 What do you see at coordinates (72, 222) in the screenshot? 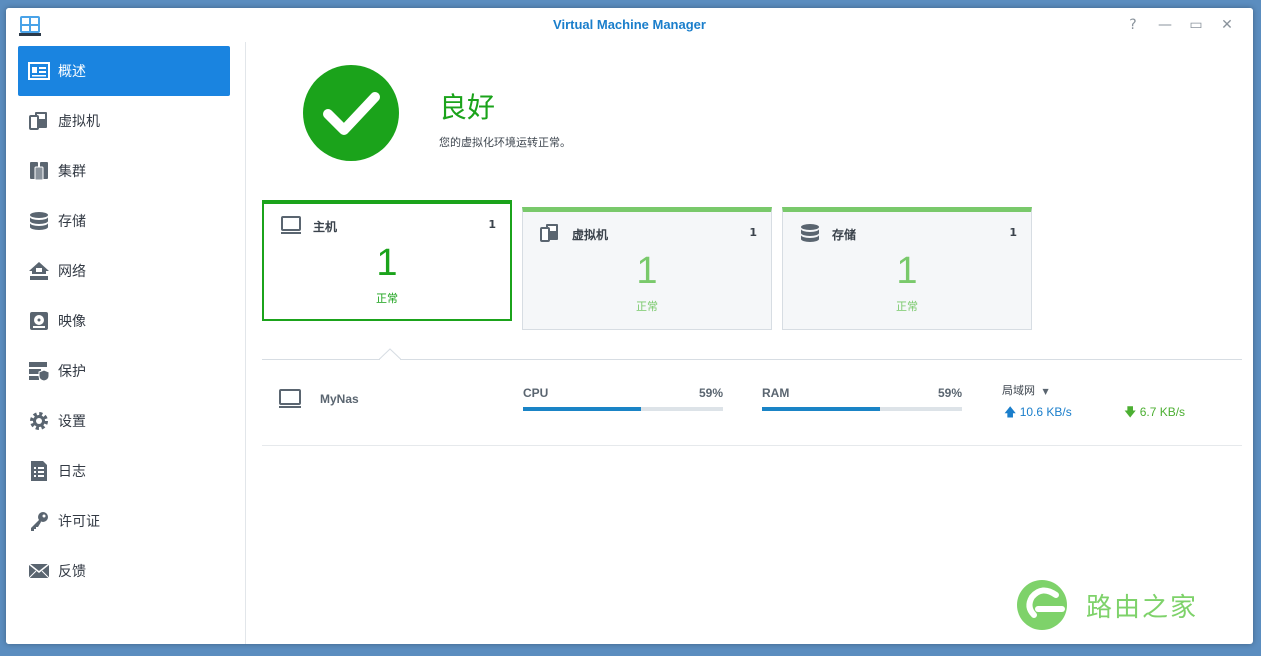
I see `sidebar-item-label: 存储` at bounding box center [72, 222].